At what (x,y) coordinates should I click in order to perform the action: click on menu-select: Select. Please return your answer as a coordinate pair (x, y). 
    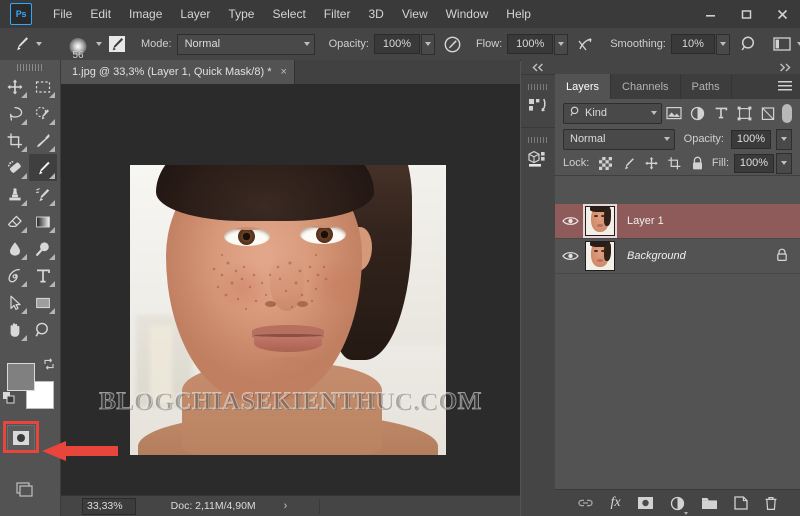
    Looking at the image, I should click on (288, 14).